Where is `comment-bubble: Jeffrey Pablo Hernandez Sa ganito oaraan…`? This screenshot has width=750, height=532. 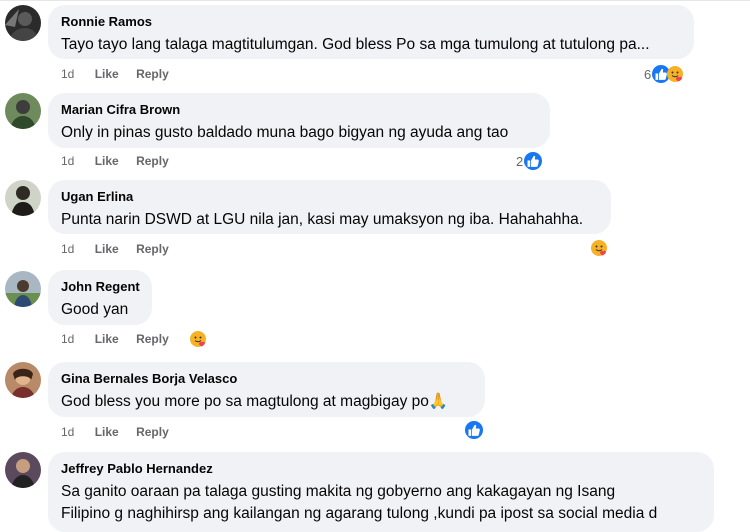
comment-bubble: Jeffrey Pablo Hernandez Sa ganito oaraan… is located at coordinates (381, 492).